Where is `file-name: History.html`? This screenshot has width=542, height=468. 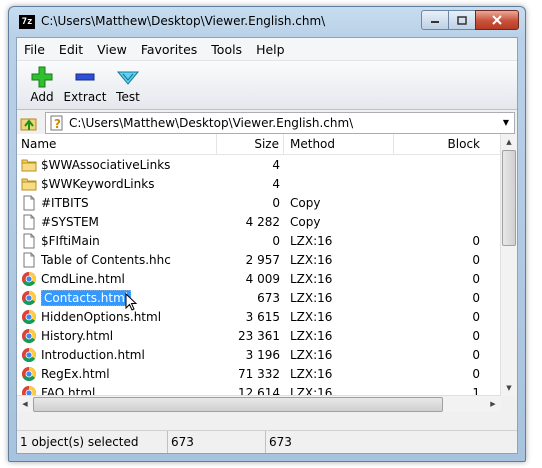 file-name: History.html is located at coordinates (77, 335).